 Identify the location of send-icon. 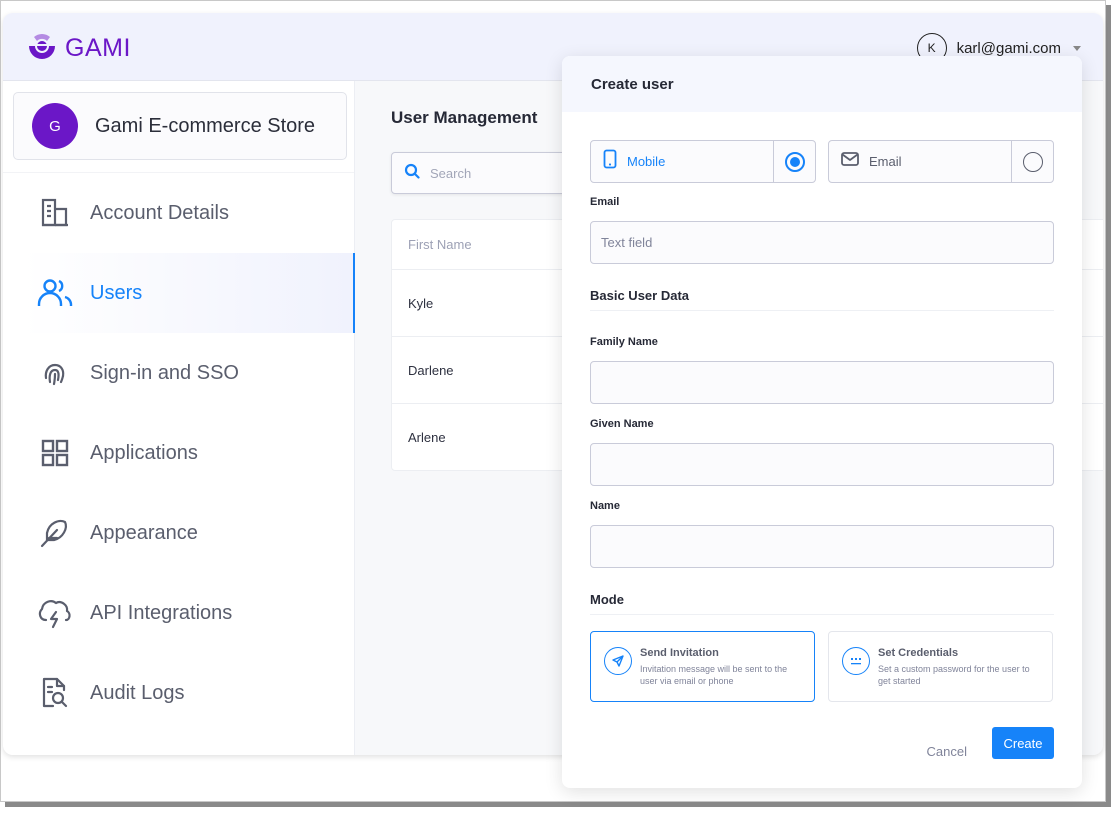
(618, 661).